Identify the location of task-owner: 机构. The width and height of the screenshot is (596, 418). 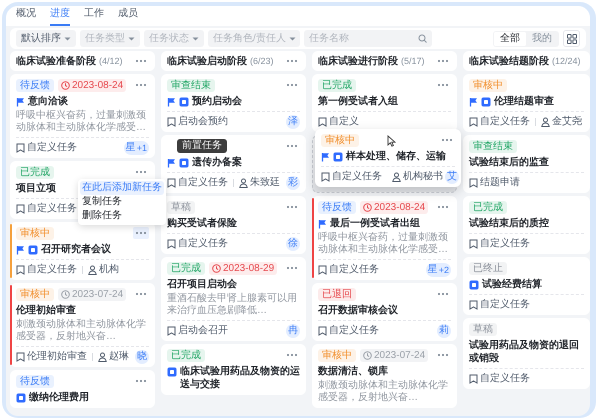
(109, 269).